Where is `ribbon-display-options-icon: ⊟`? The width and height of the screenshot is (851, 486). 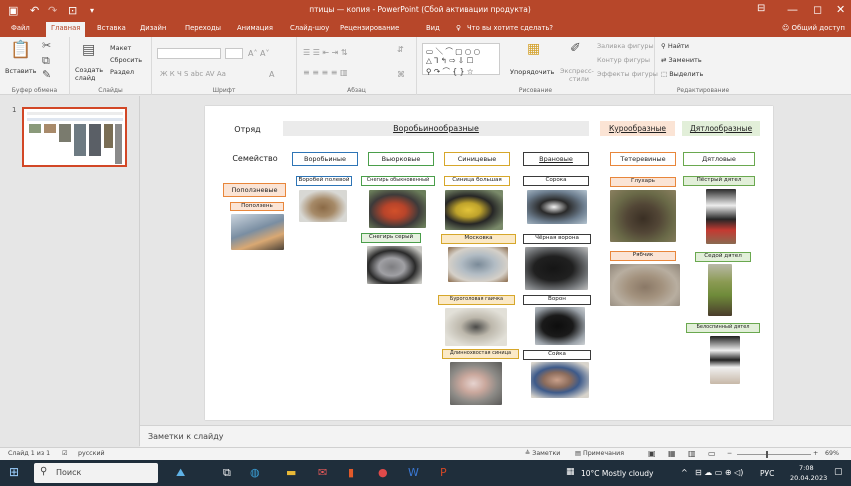 ribbon-display-options-icon: ⊟ is located at coordinates (761, 8).